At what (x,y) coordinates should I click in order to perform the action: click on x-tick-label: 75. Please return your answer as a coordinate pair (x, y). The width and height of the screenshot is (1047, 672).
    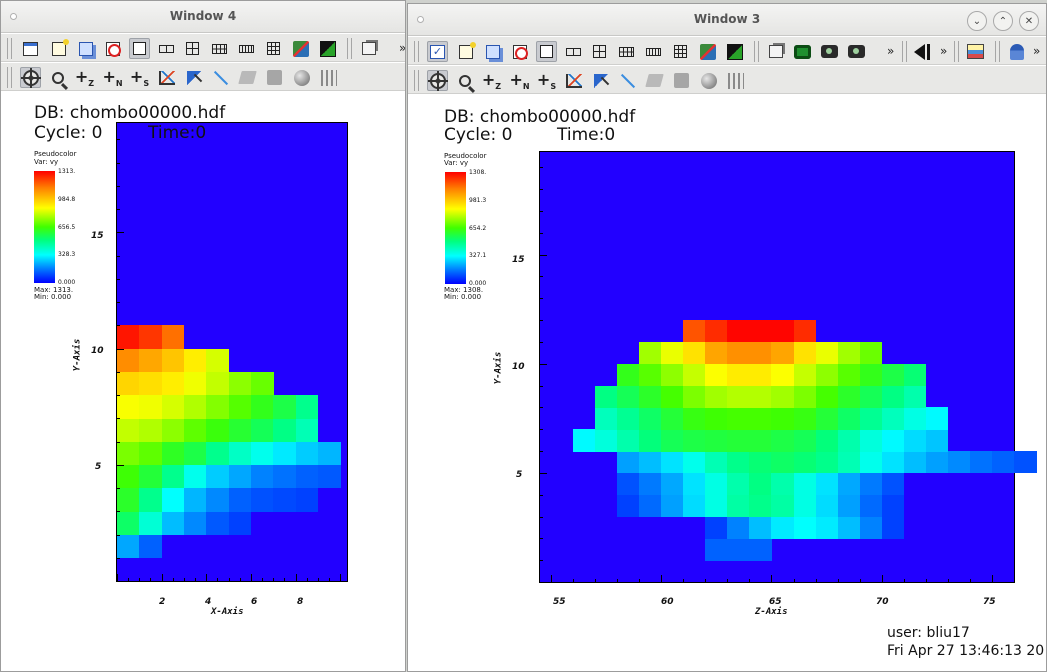
    Looking at the image, I should click on (989, 602).